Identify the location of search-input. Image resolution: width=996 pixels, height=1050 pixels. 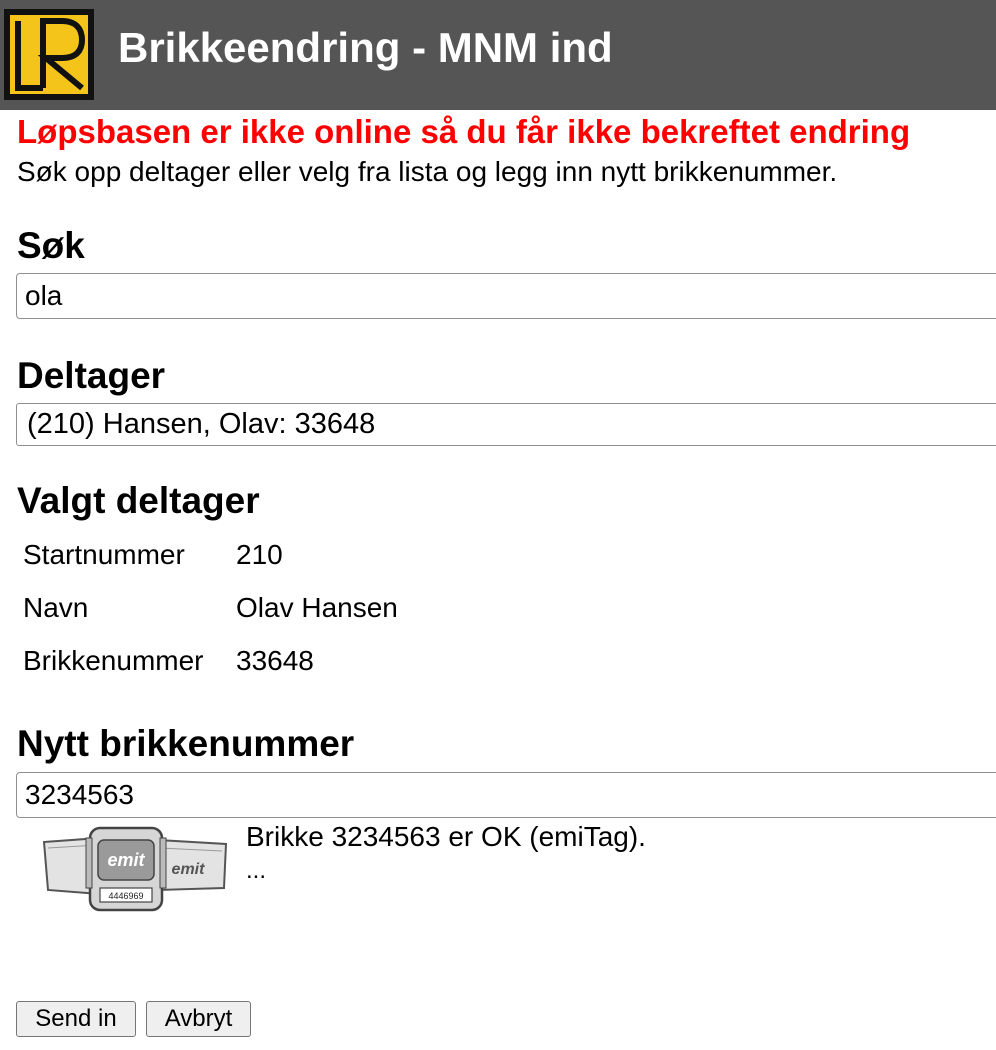
(506, 296).